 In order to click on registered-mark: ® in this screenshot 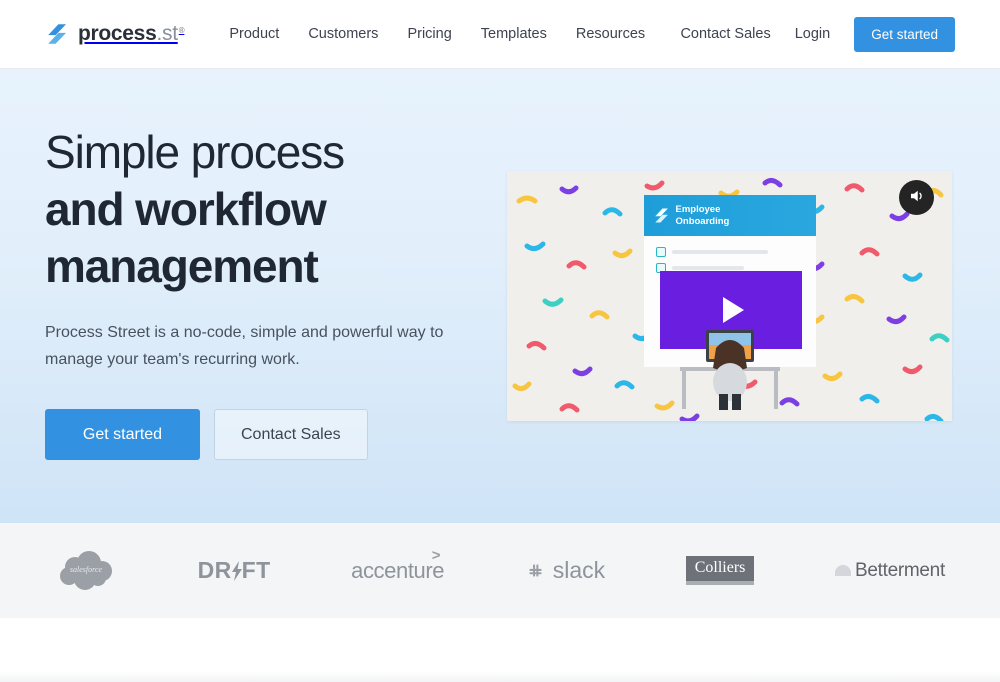, I will do `click(181, 30)`.